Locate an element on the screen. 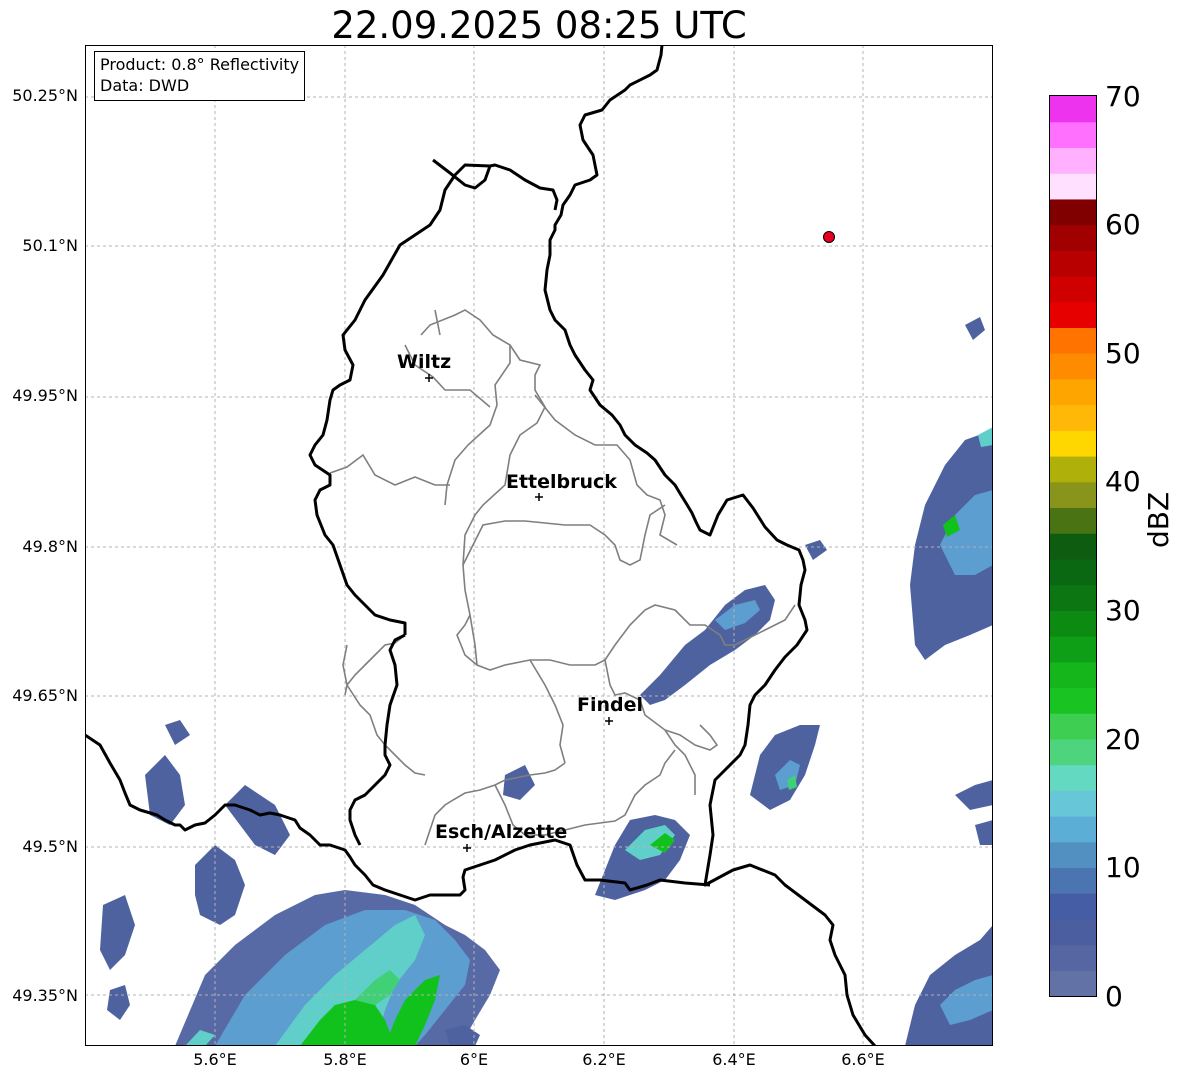 The image size is (1184, 1081). lon-label-5-6: 5.6°E is located at coordinates (215, 1059).